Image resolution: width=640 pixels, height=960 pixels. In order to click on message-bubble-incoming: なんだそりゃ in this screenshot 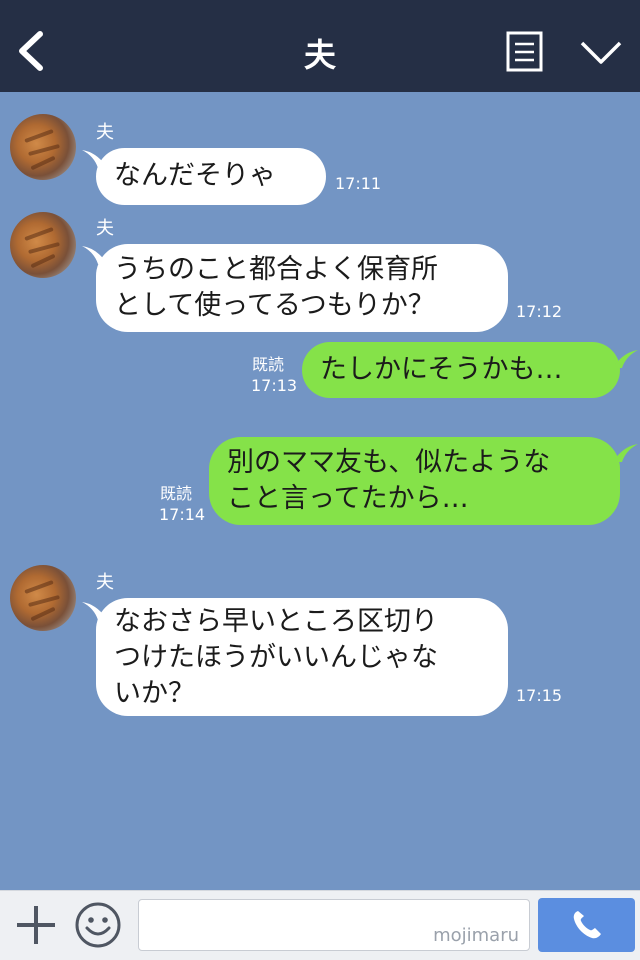, I will do `click(211, 176)`.